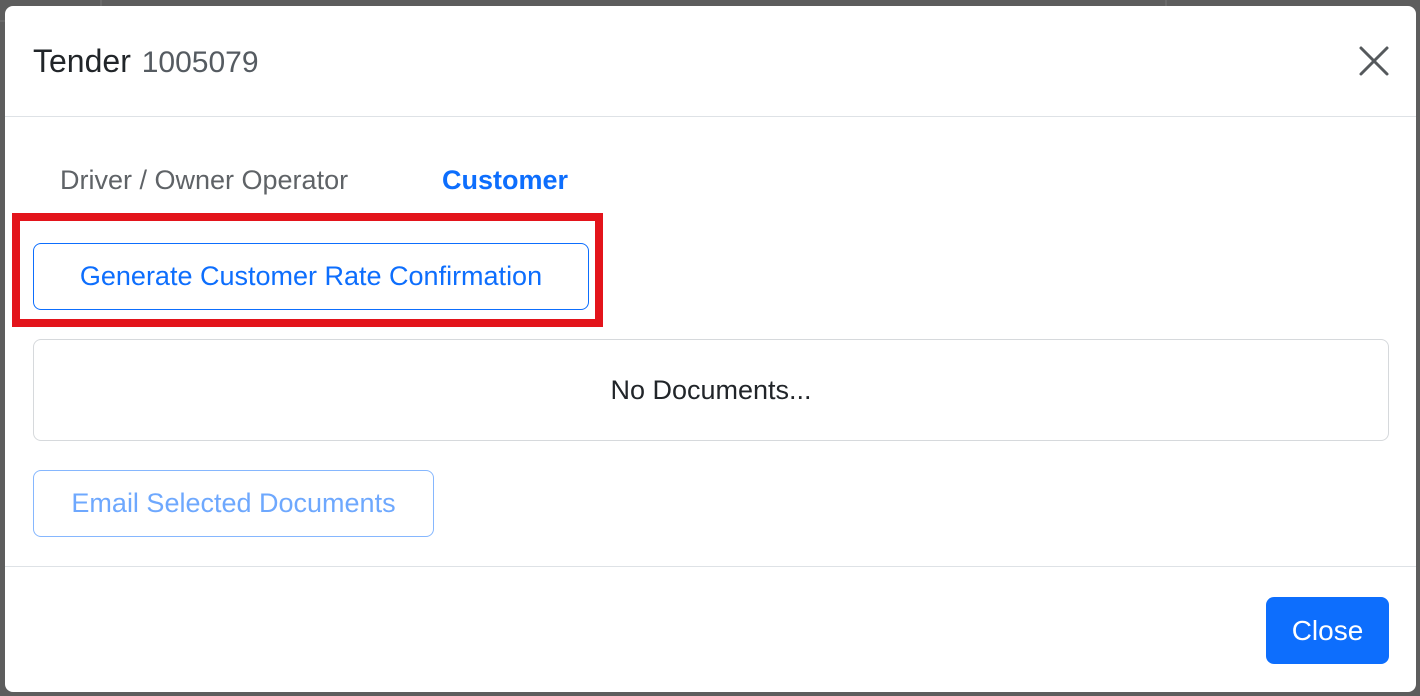 Image resolution: width=1420 pixels, height=696 pixels. I want to click on close-icon-graphic, so click(1374, 61).